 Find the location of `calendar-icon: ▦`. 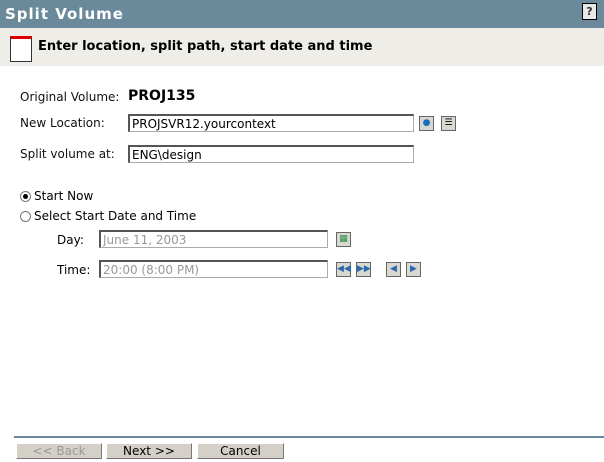

calendar-icon: ▦ is located at coordinates (343, 239).